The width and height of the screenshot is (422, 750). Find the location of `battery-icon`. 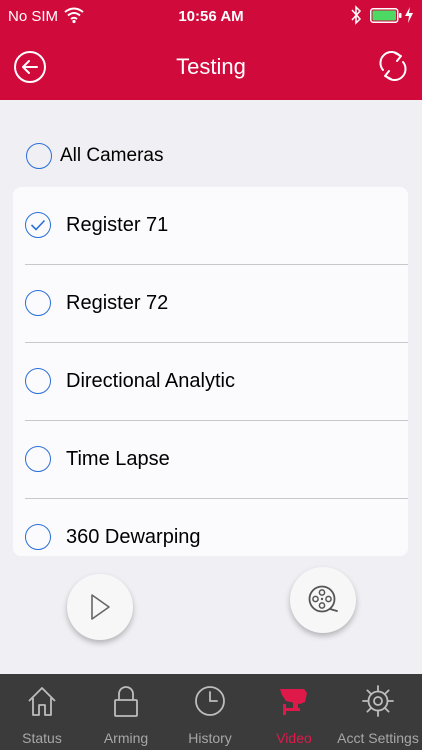

battery-icon is located at coordinates (386, 18).